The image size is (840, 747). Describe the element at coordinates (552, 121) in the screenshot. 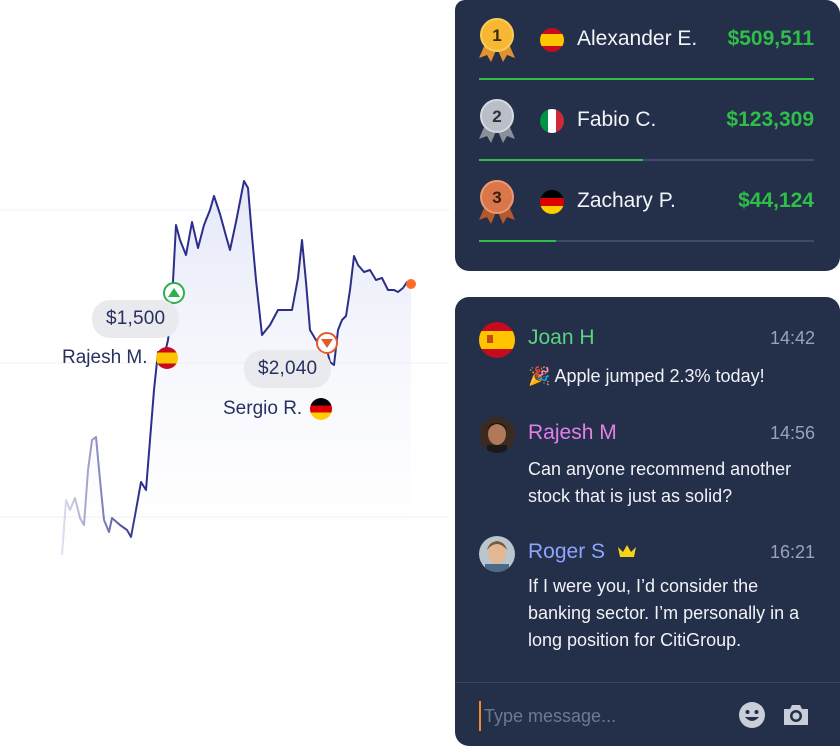

I see `italy-flag-icon` at that location.